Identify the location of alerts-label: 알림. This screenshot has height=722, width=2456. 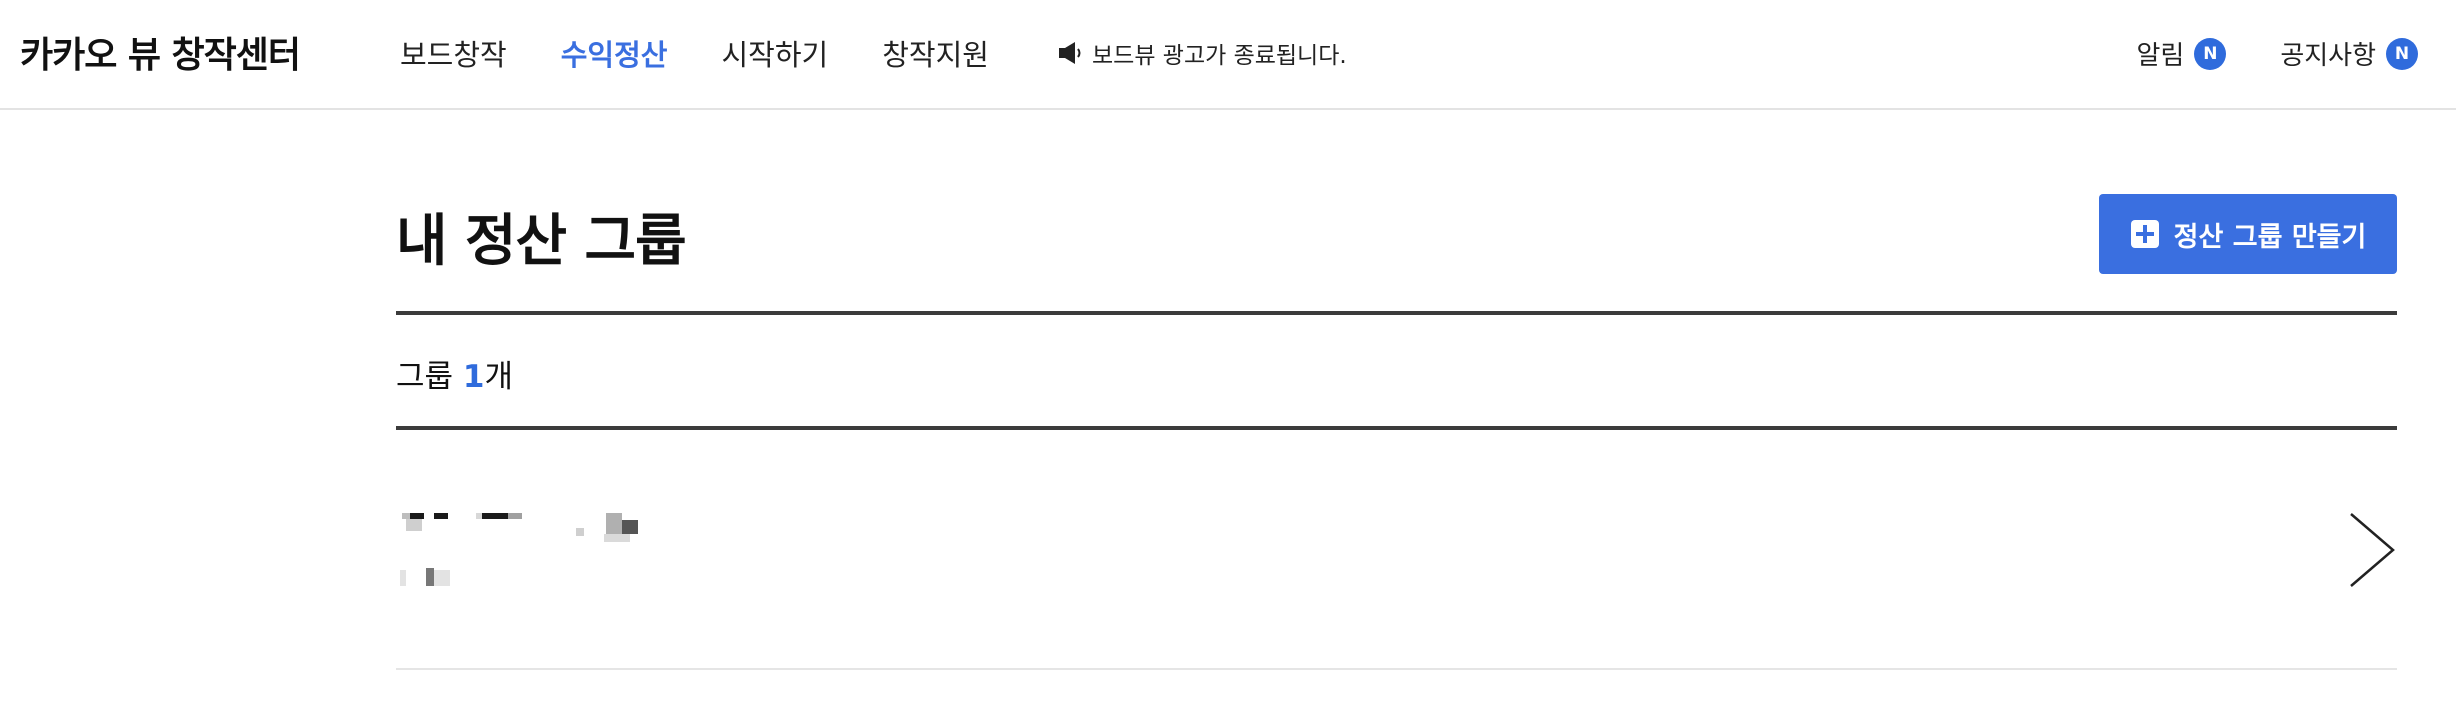
(2160, 56).